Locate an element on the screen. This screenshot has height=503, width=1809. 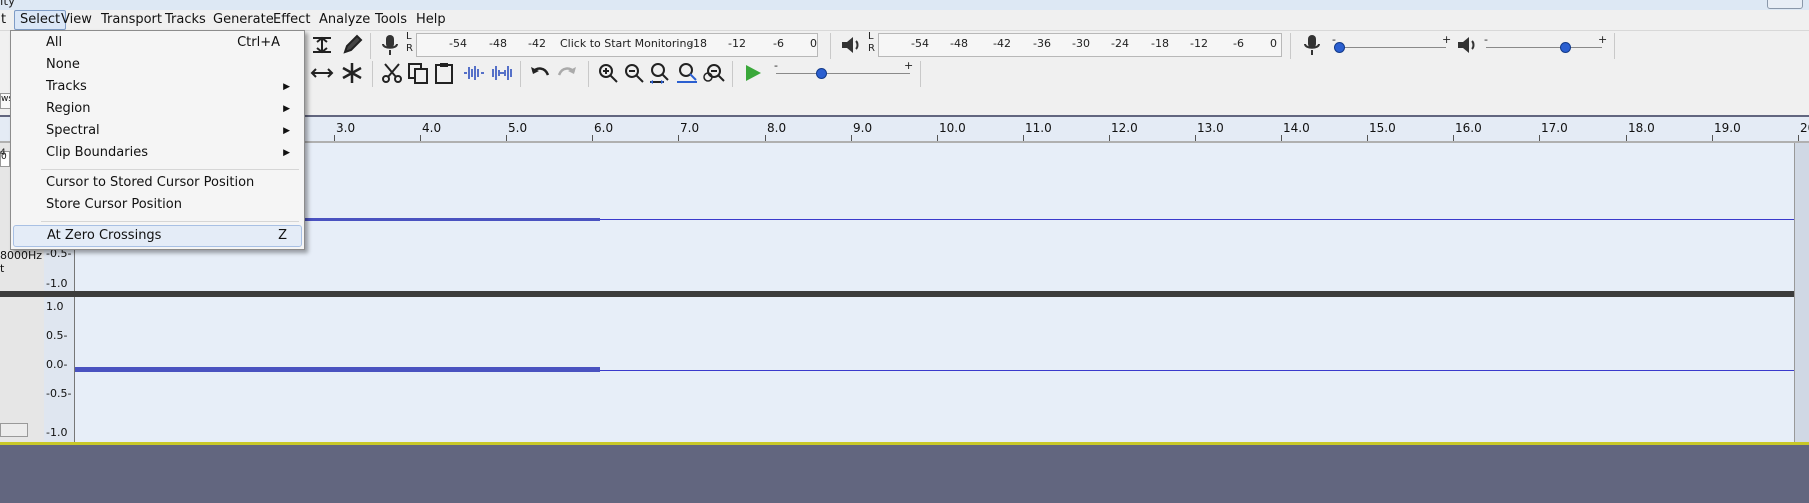
rec-meter-tick: -18 is located at coordinates (698, 43).